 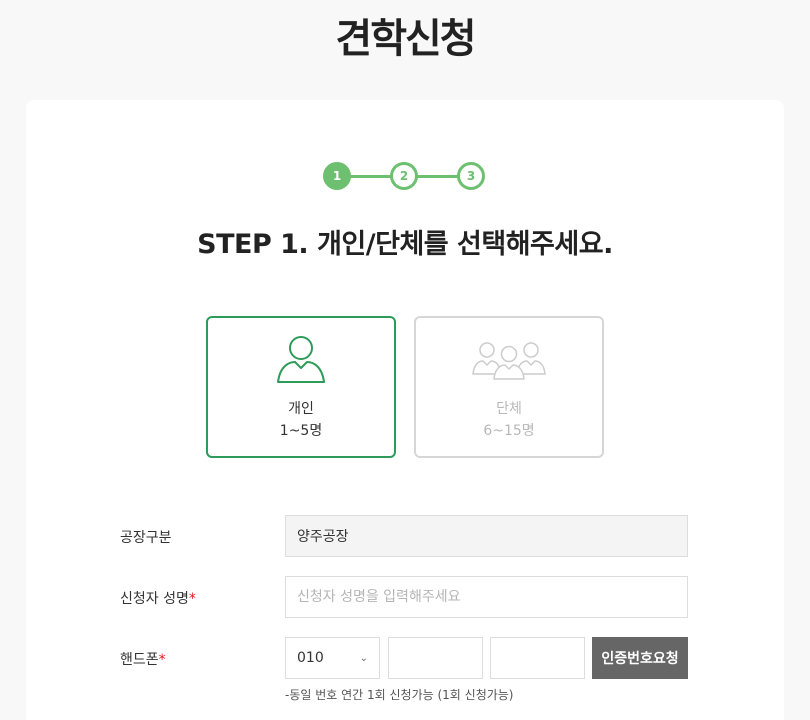 I want to click on step-3: 3, so click(x=471, y=176).